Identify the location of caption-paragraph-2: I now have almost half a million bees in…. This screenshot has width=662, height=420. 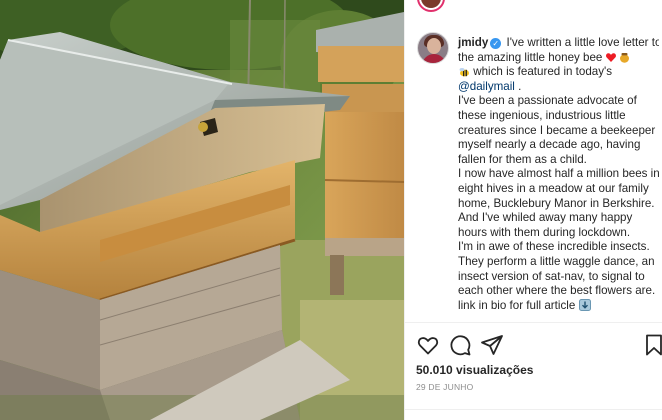
(558, 203).